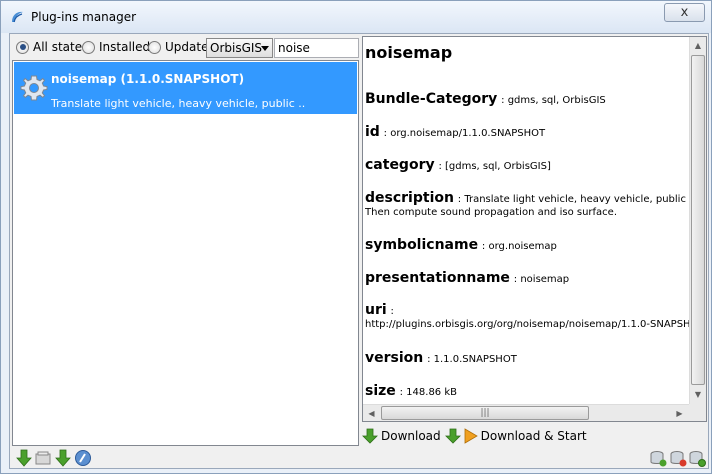 Image resolution: width=714 pixels, height=474 pixels. What do you see at coordinates (58, 47) in the screenshot?
I see `all-state-label: All state` at bounding box center [58, 47].